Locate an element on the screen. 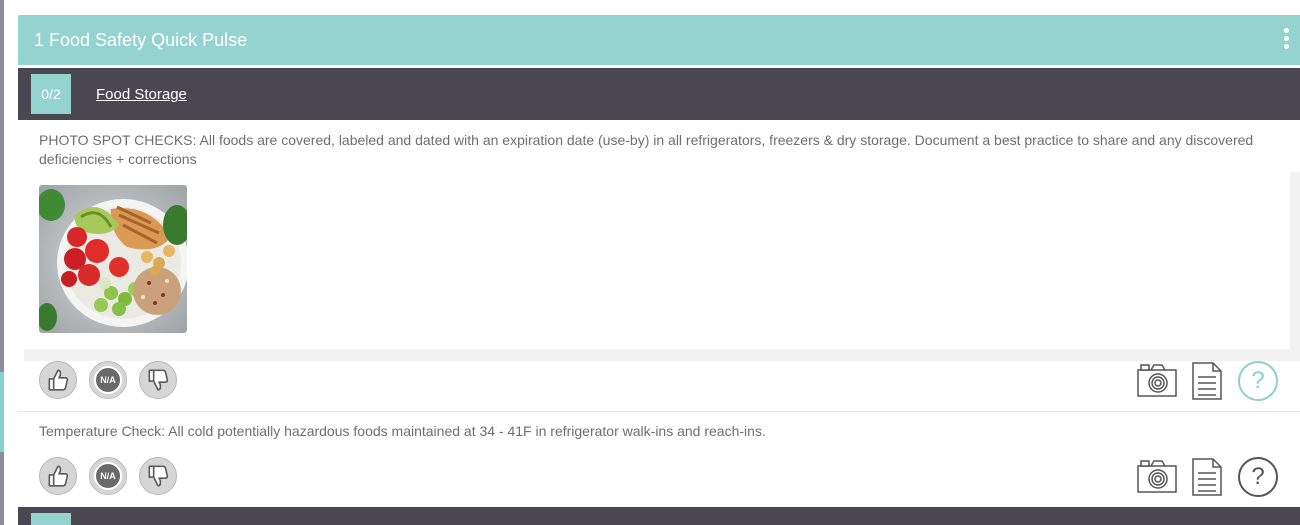 Image resolution: width=1300 pixels, height=525 pixels. next-category-count-badge is located at coordinates (51, 519).